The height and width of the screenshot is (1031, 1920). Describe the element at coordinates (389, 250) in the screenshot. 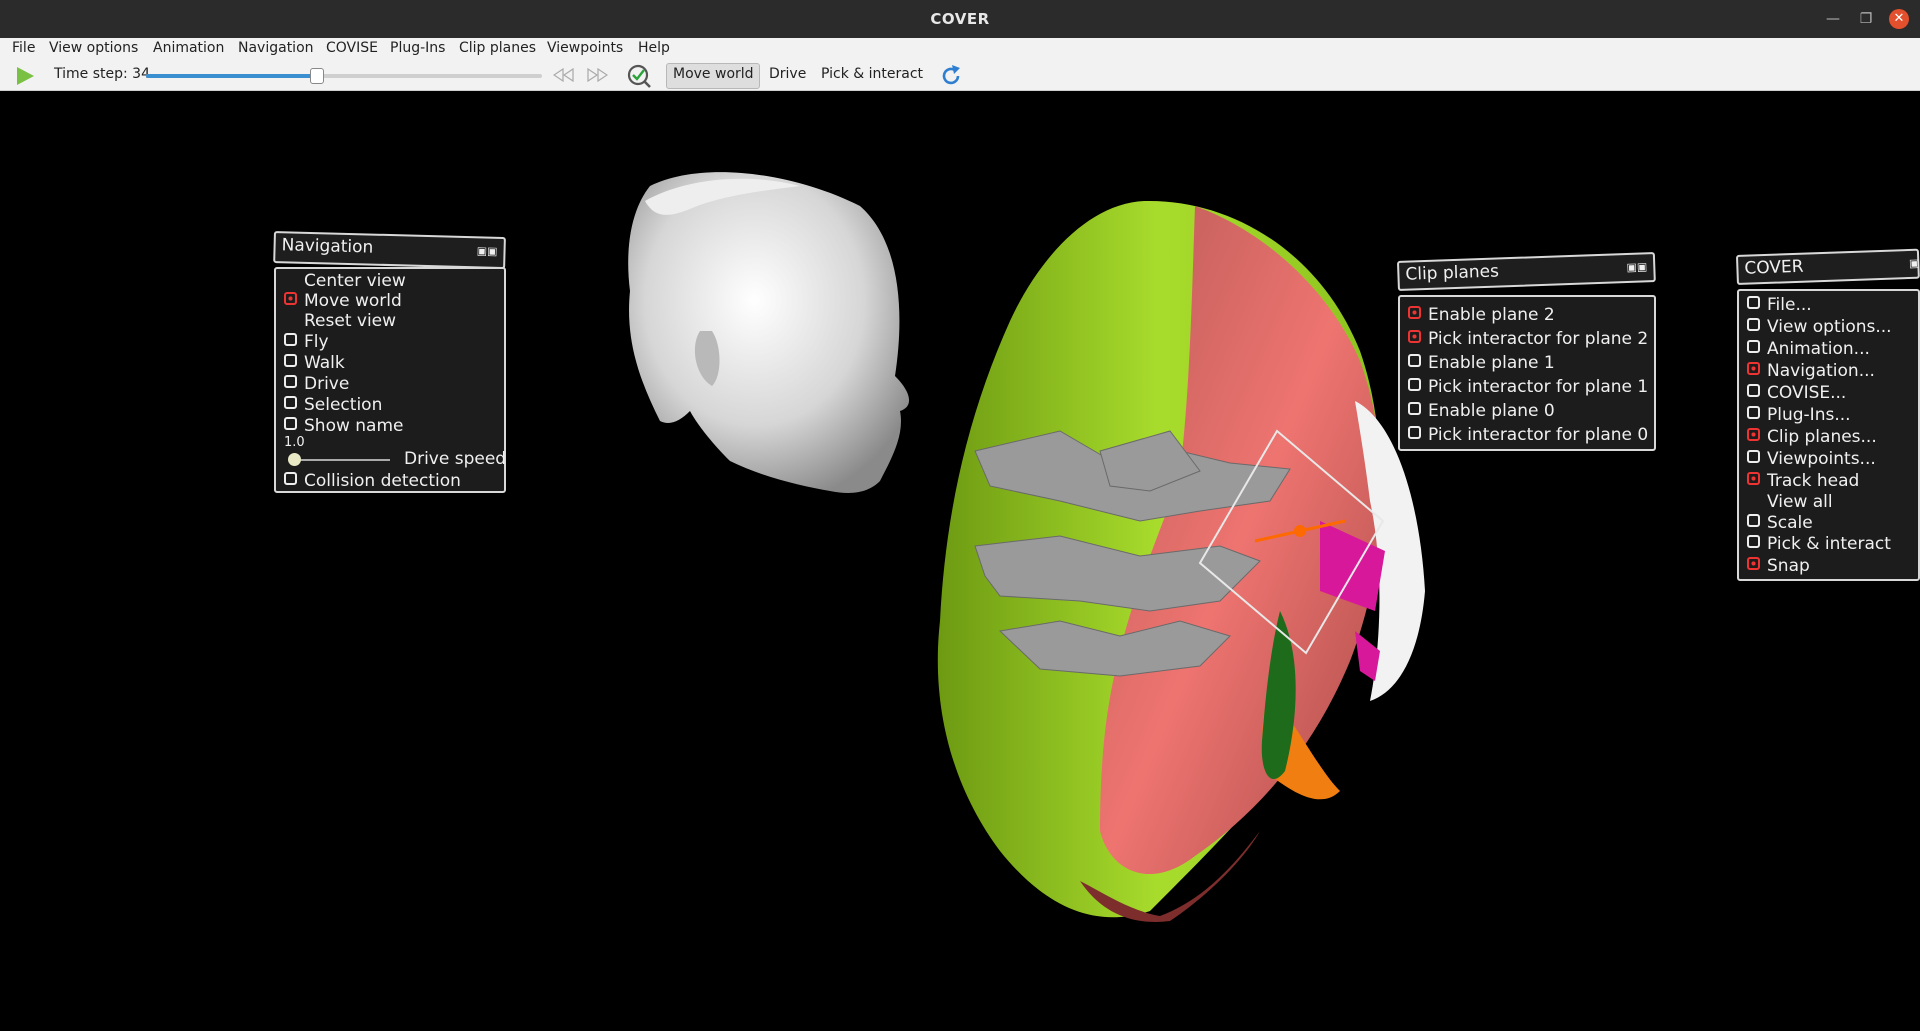

I see `navigation-panel-title: Navigation ▣▣` at that location.